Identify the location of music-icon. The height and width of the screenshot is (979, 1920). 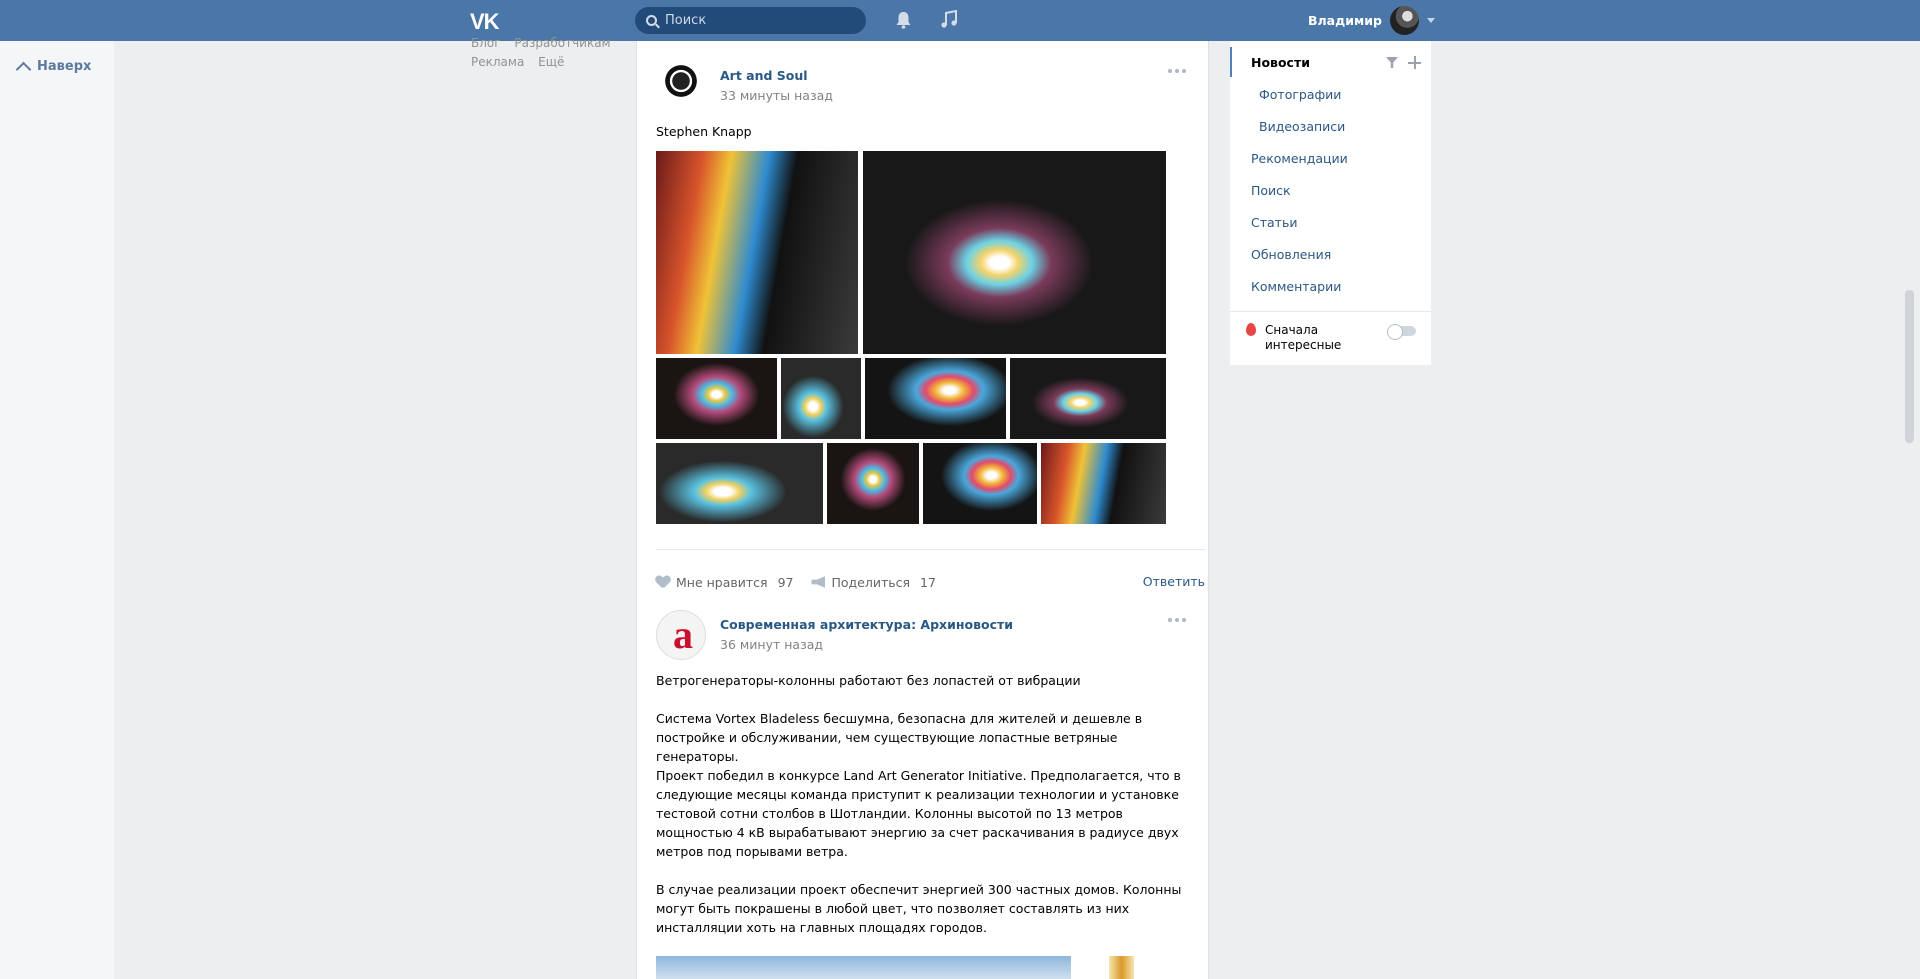
(949, 20).